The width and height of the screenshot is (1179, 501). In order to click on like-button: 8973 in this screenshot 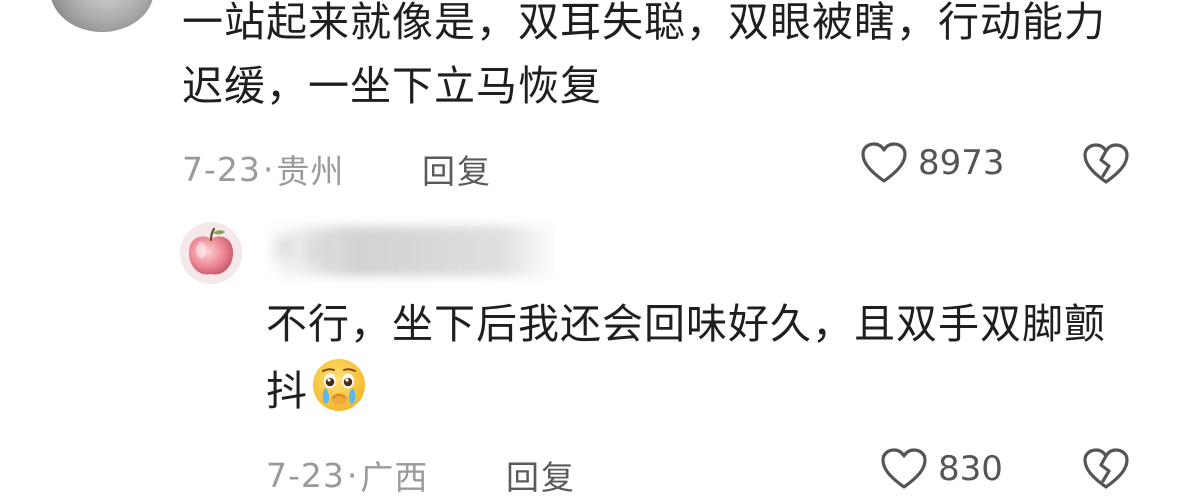, I will do `click(932, 163)`.